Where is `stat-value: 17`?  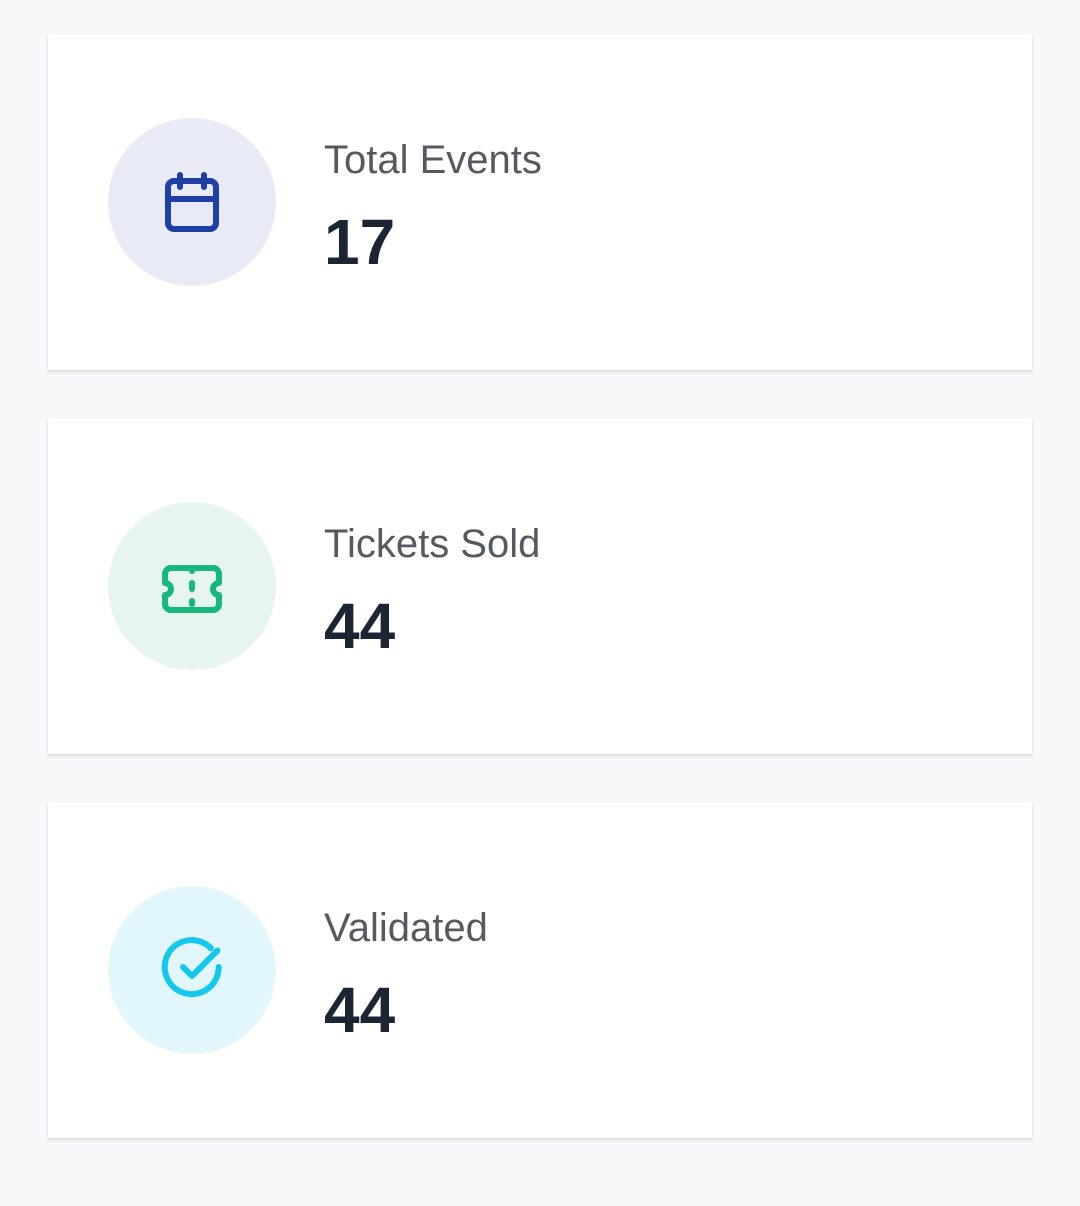 stat-value: 17 is located at coordinates (360, 242).